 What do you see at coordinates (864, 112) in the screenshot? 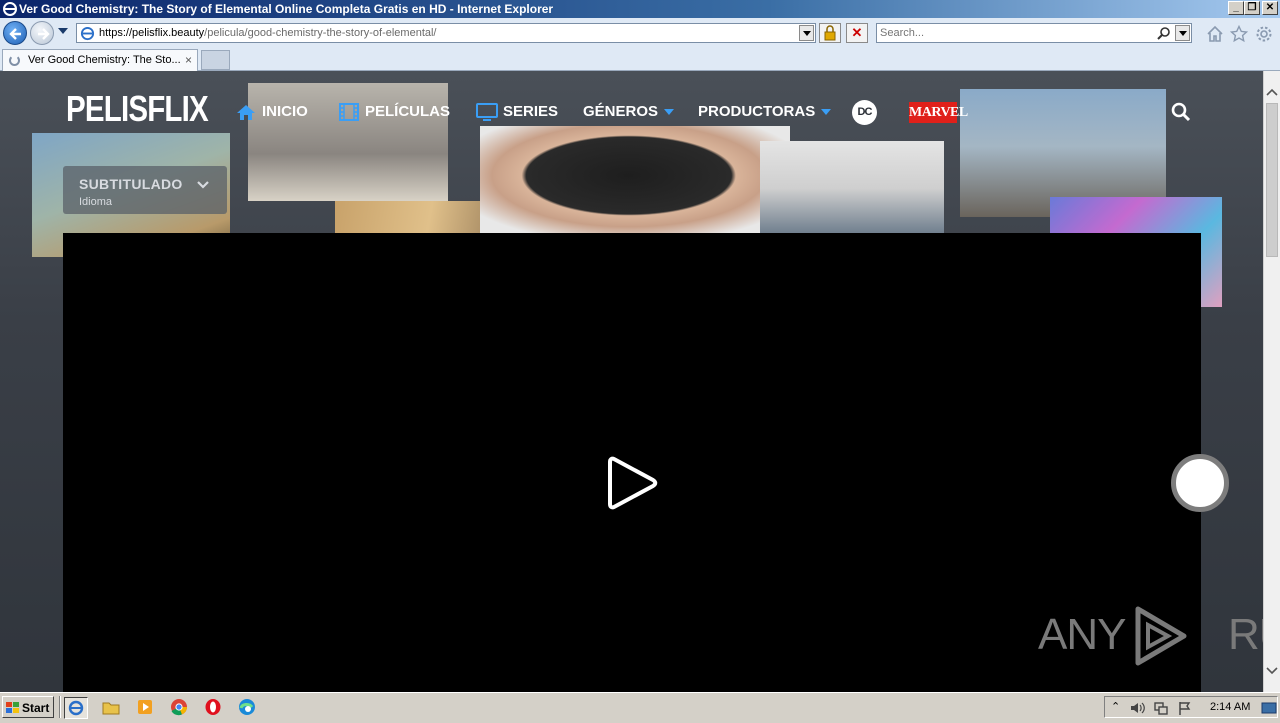
I see `dc-logo: DC` at bounding box center [864, 112].